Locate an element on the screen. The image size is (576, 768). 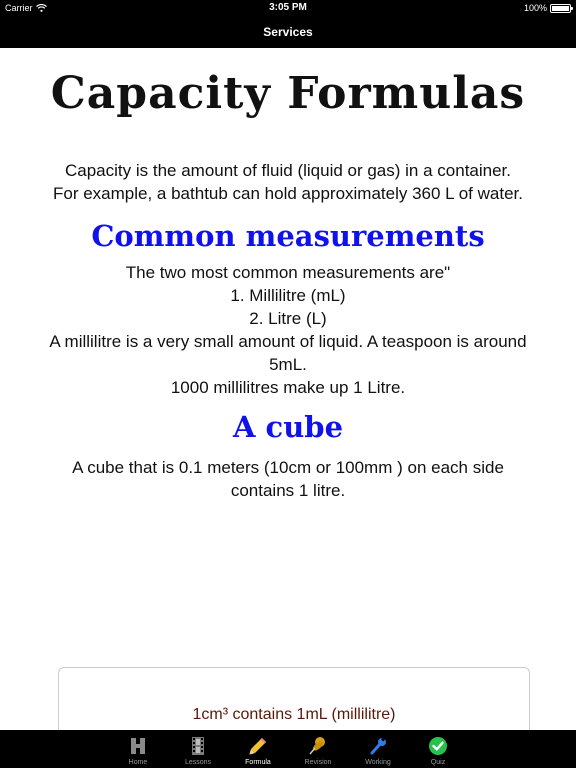
status-bar: Carrier 3:05 PM 100% is located at coordinates (288, 9).